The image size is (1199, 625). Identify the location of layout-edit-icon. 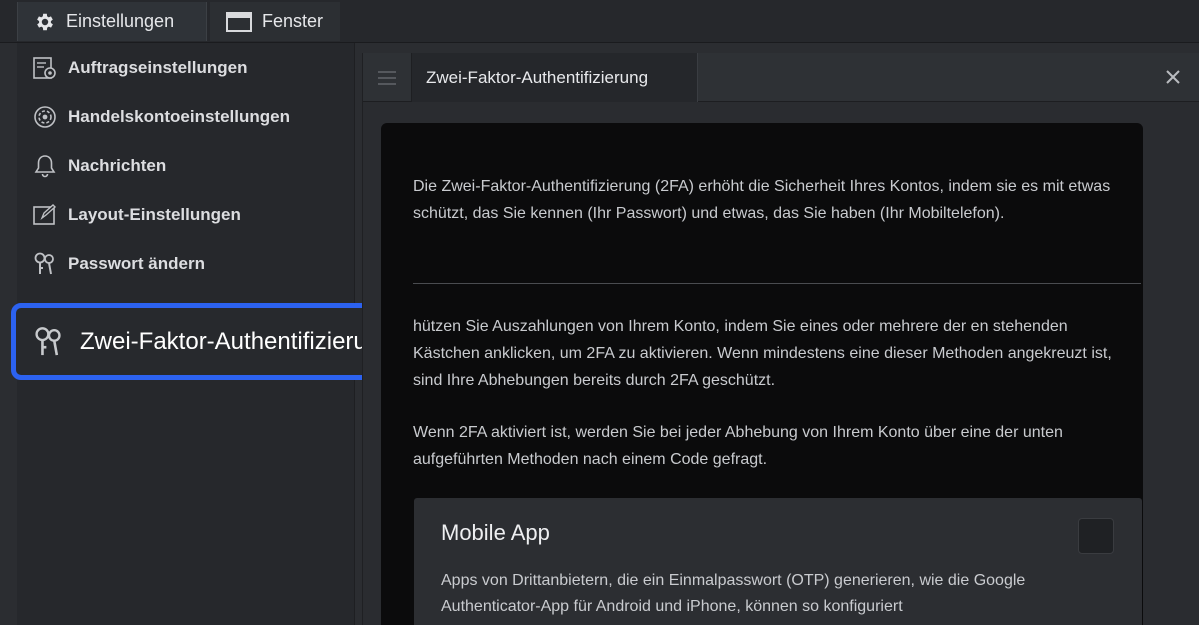
(45, 214).